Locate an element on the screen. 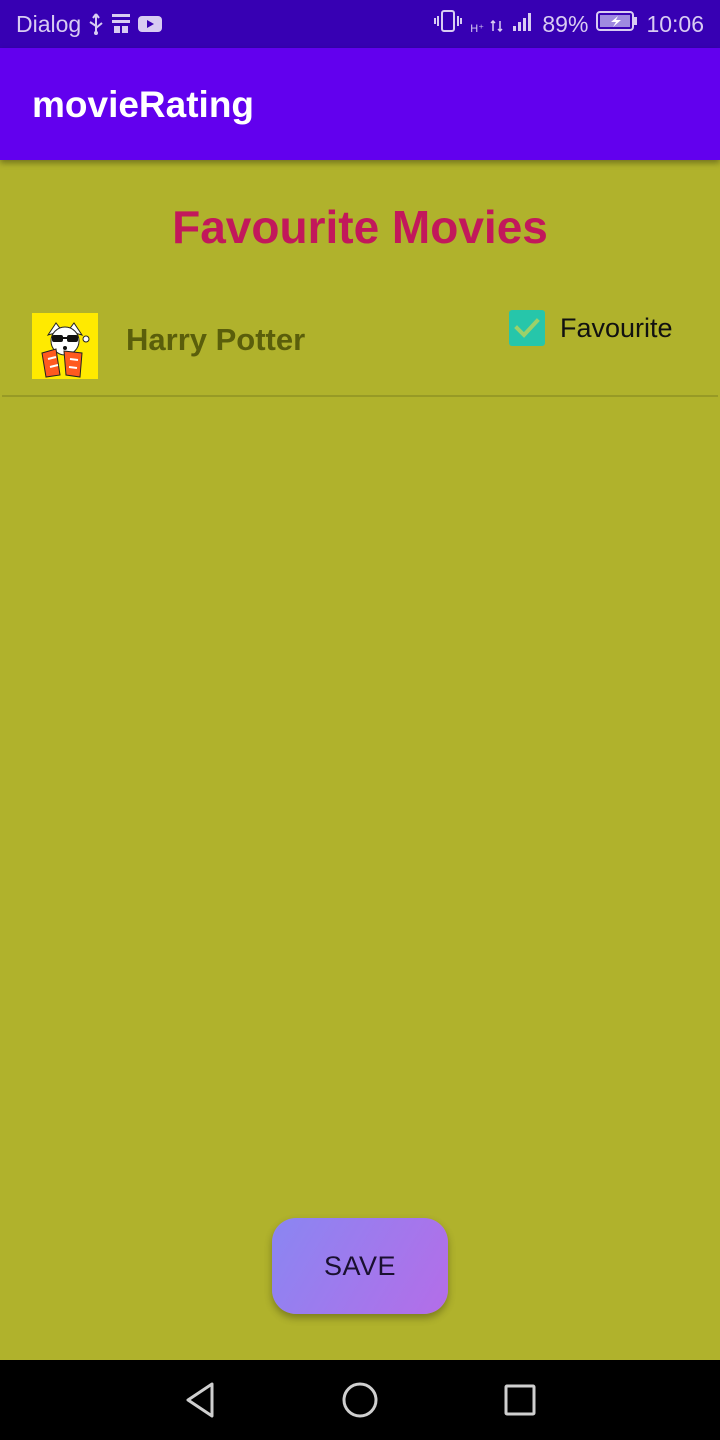 The image size is (720, 1440). status-notification-text: Dialog is located at coordinates (49, 23).